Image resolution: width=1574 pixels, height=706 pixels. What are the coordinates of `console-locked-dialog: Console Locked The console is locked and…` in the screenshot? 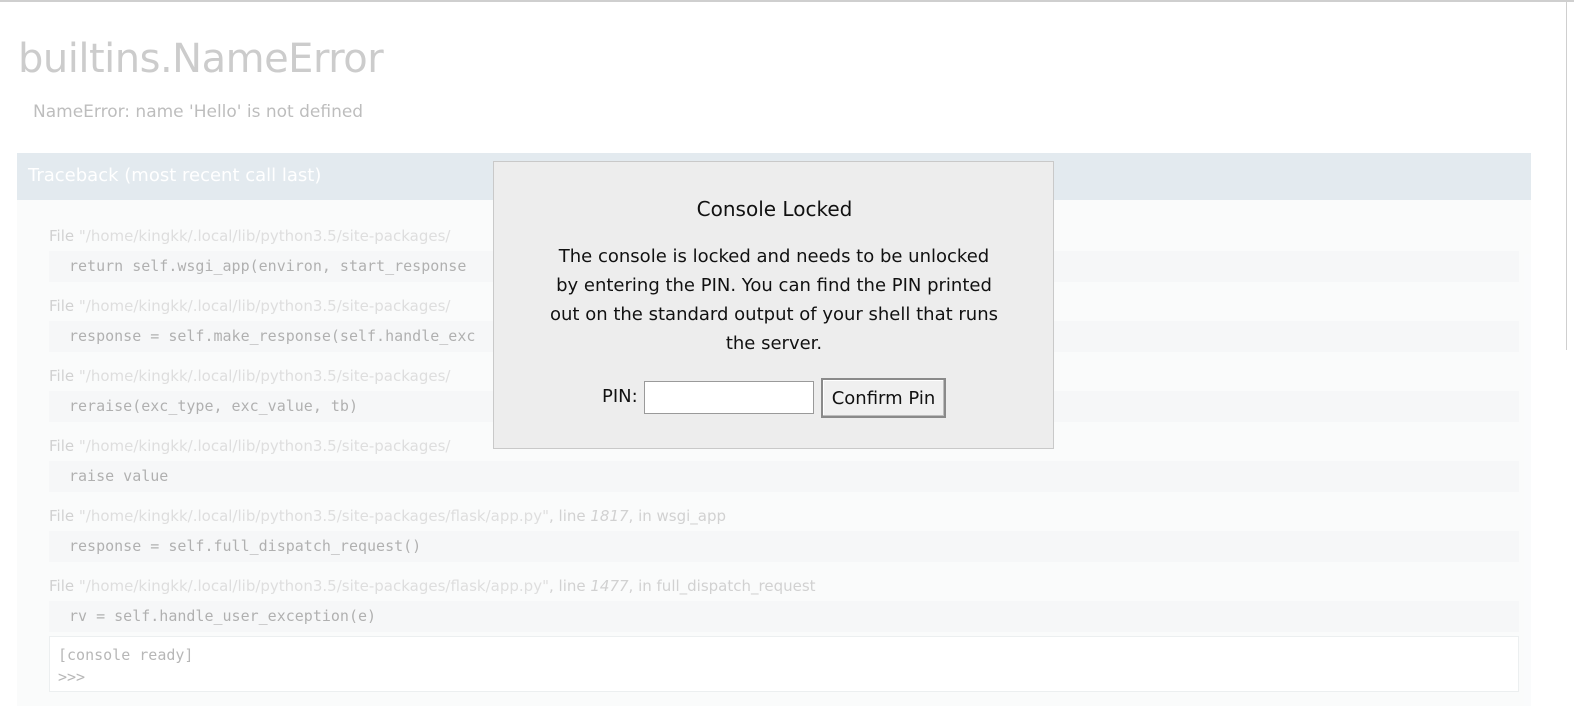 It's located at (773, 305).